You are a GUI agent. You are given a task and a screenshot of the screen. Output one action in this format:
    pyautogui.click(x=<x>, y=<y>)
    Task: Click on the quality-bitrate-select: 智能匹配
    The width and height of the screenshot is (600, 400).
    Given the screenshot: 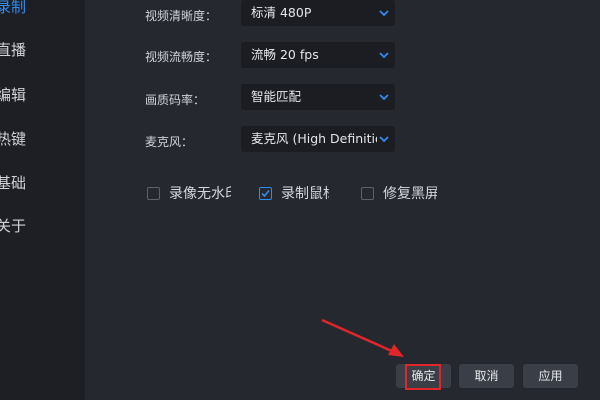 What is the action you would take?
    pyautogui.click(x=318, y=97)
    